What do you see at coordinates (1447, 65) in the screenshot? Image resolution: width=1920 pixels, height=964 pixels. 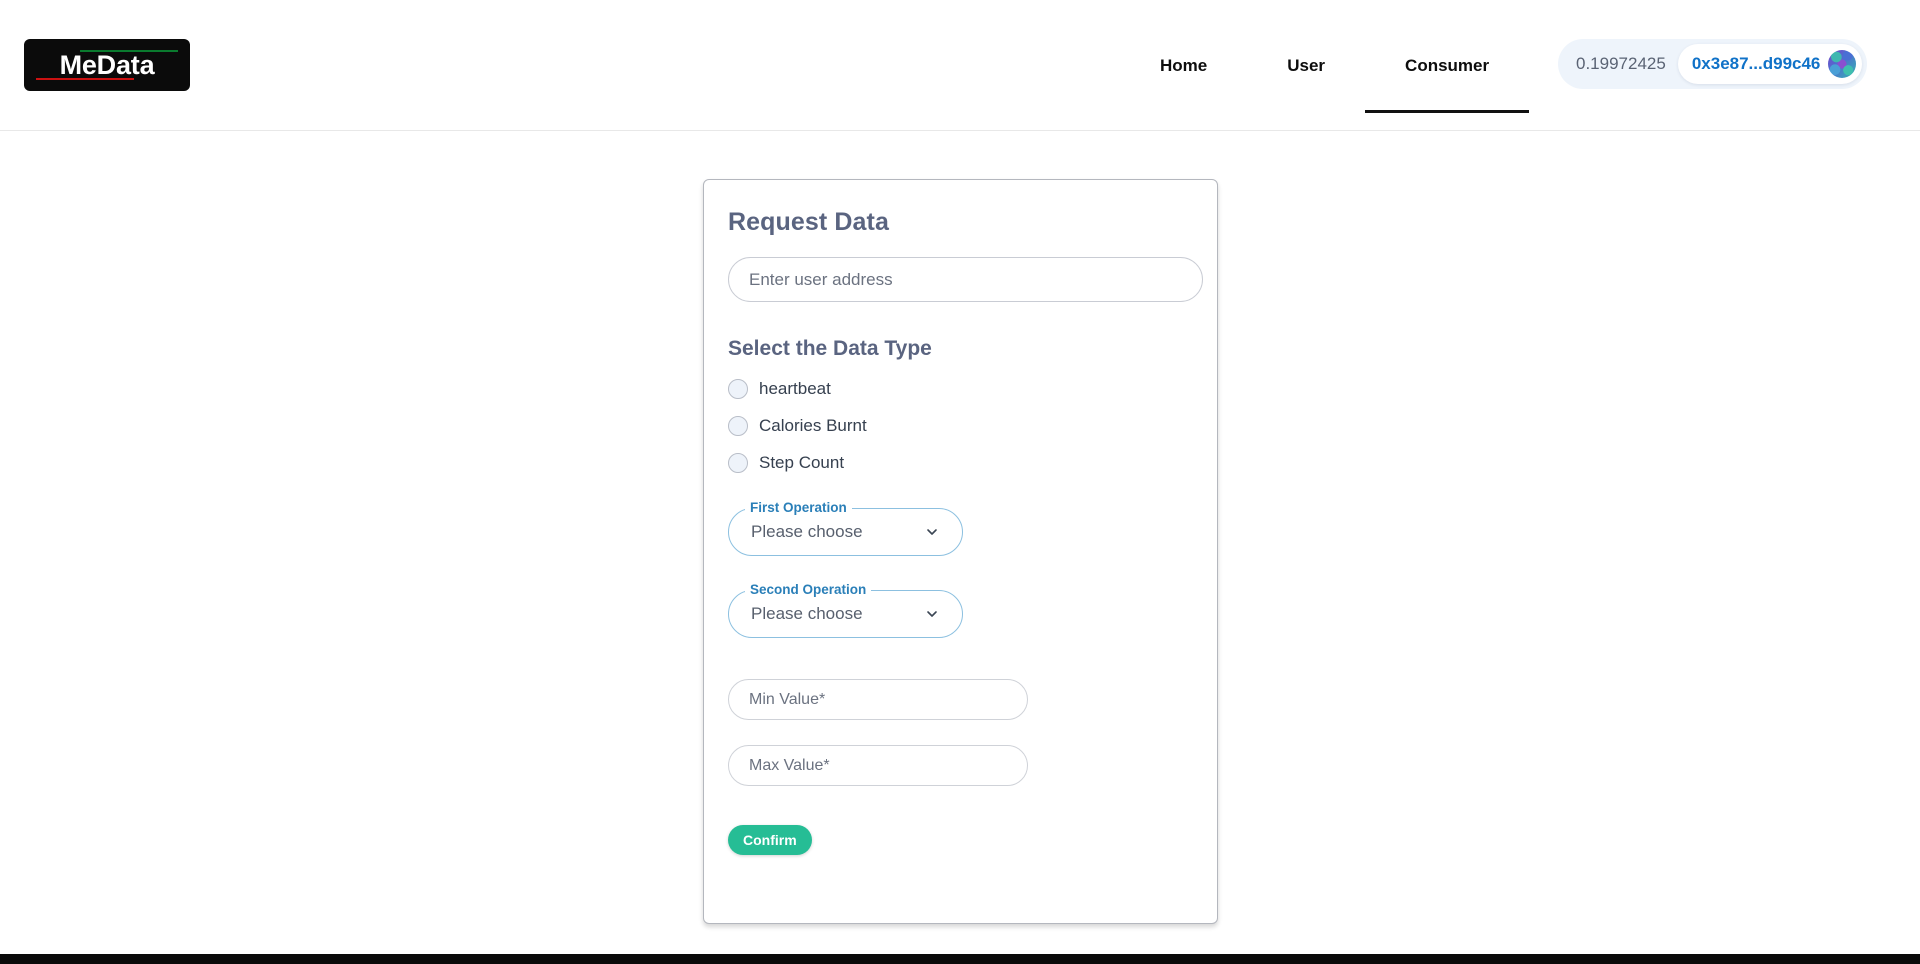 I see `nav-item-consumer: Consumer` at bounding box center [1447, 65].